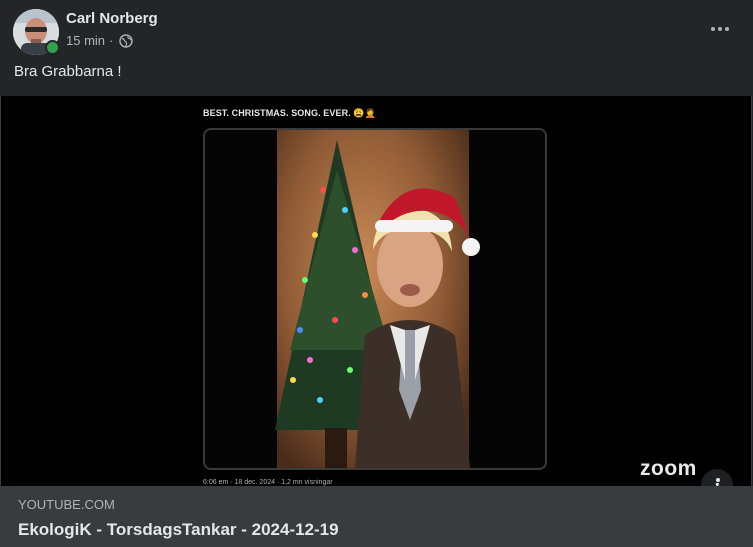 The width and height of the screenshot is (753, 547). What do you see at coordinates (290, 113) in the screenshot?
I see `tweet-caption: BEST. CHRISTMAS. SONG. EVER. 😩🤦` at bounding box center [290, 113].